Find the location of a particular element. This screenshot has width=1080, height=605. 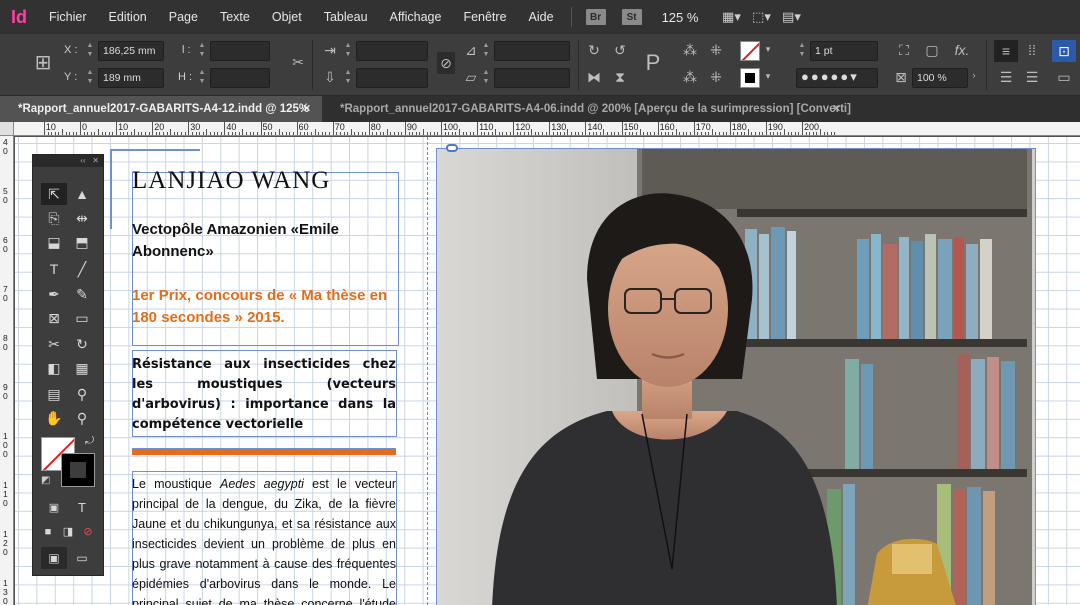

width-spinner: ▲ ▼ is located at coordinates (202, 51).